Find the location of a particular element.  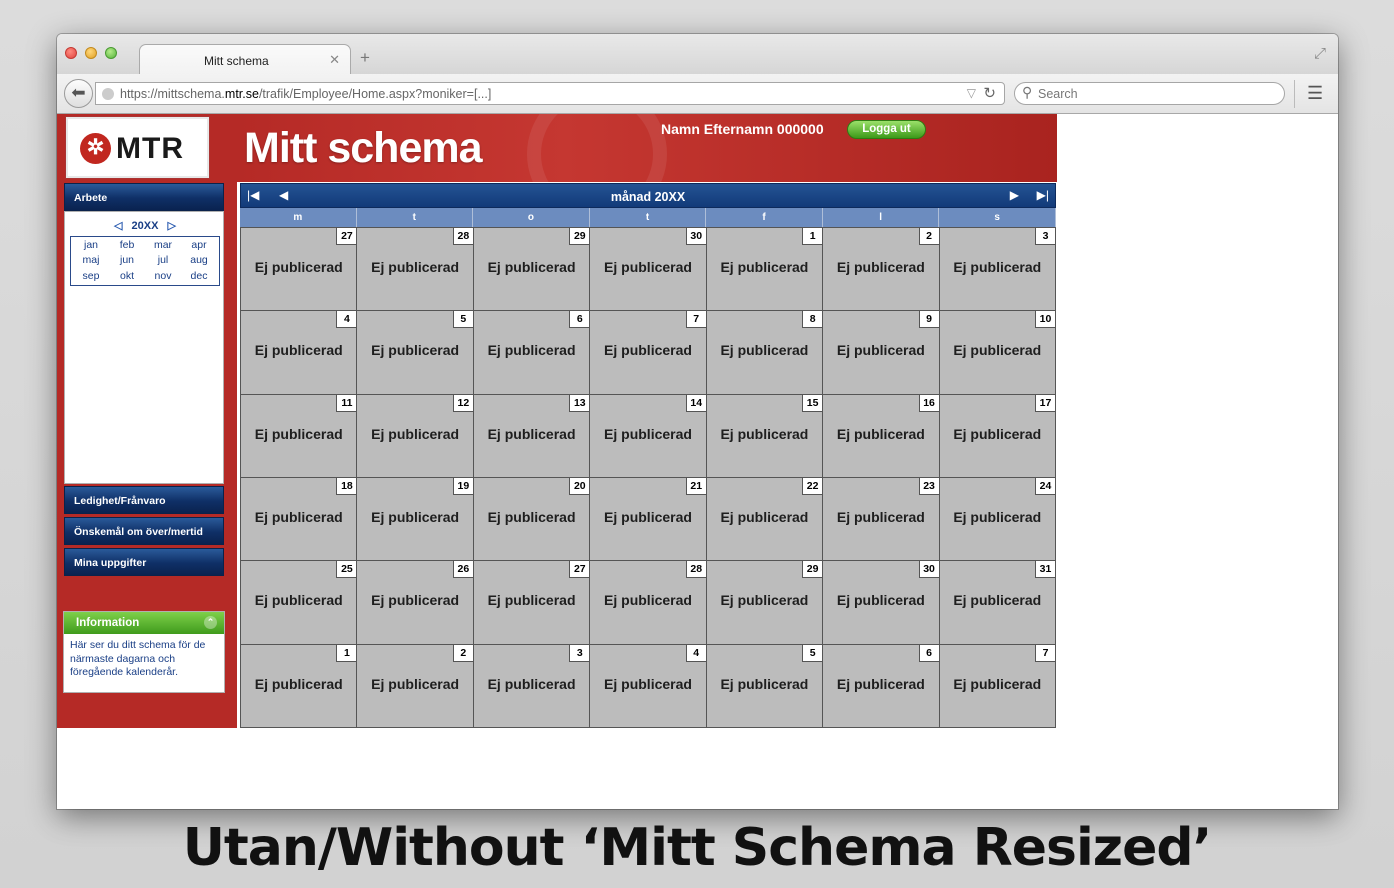

last-month-icon: ▶| is located at coordinates (1043, 195).